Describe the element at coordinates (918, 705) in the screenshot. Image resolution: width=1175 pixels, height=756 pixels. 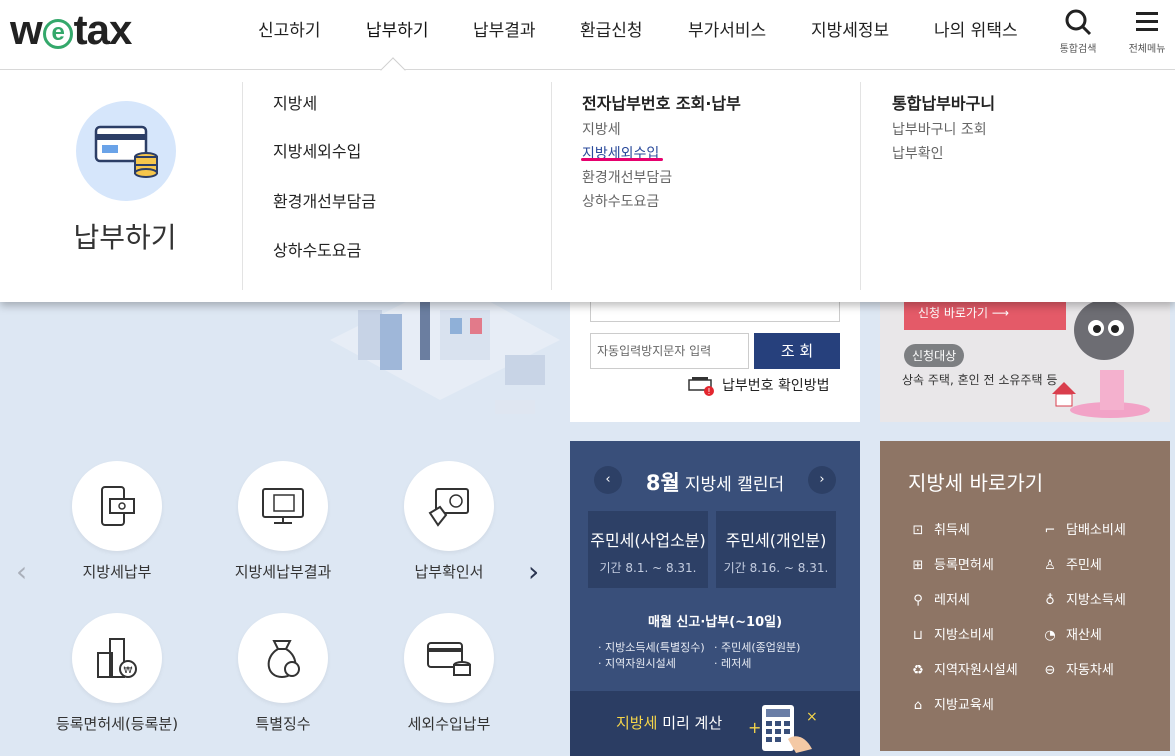
I see `graduation-cap-icon: ⌂` at that location.